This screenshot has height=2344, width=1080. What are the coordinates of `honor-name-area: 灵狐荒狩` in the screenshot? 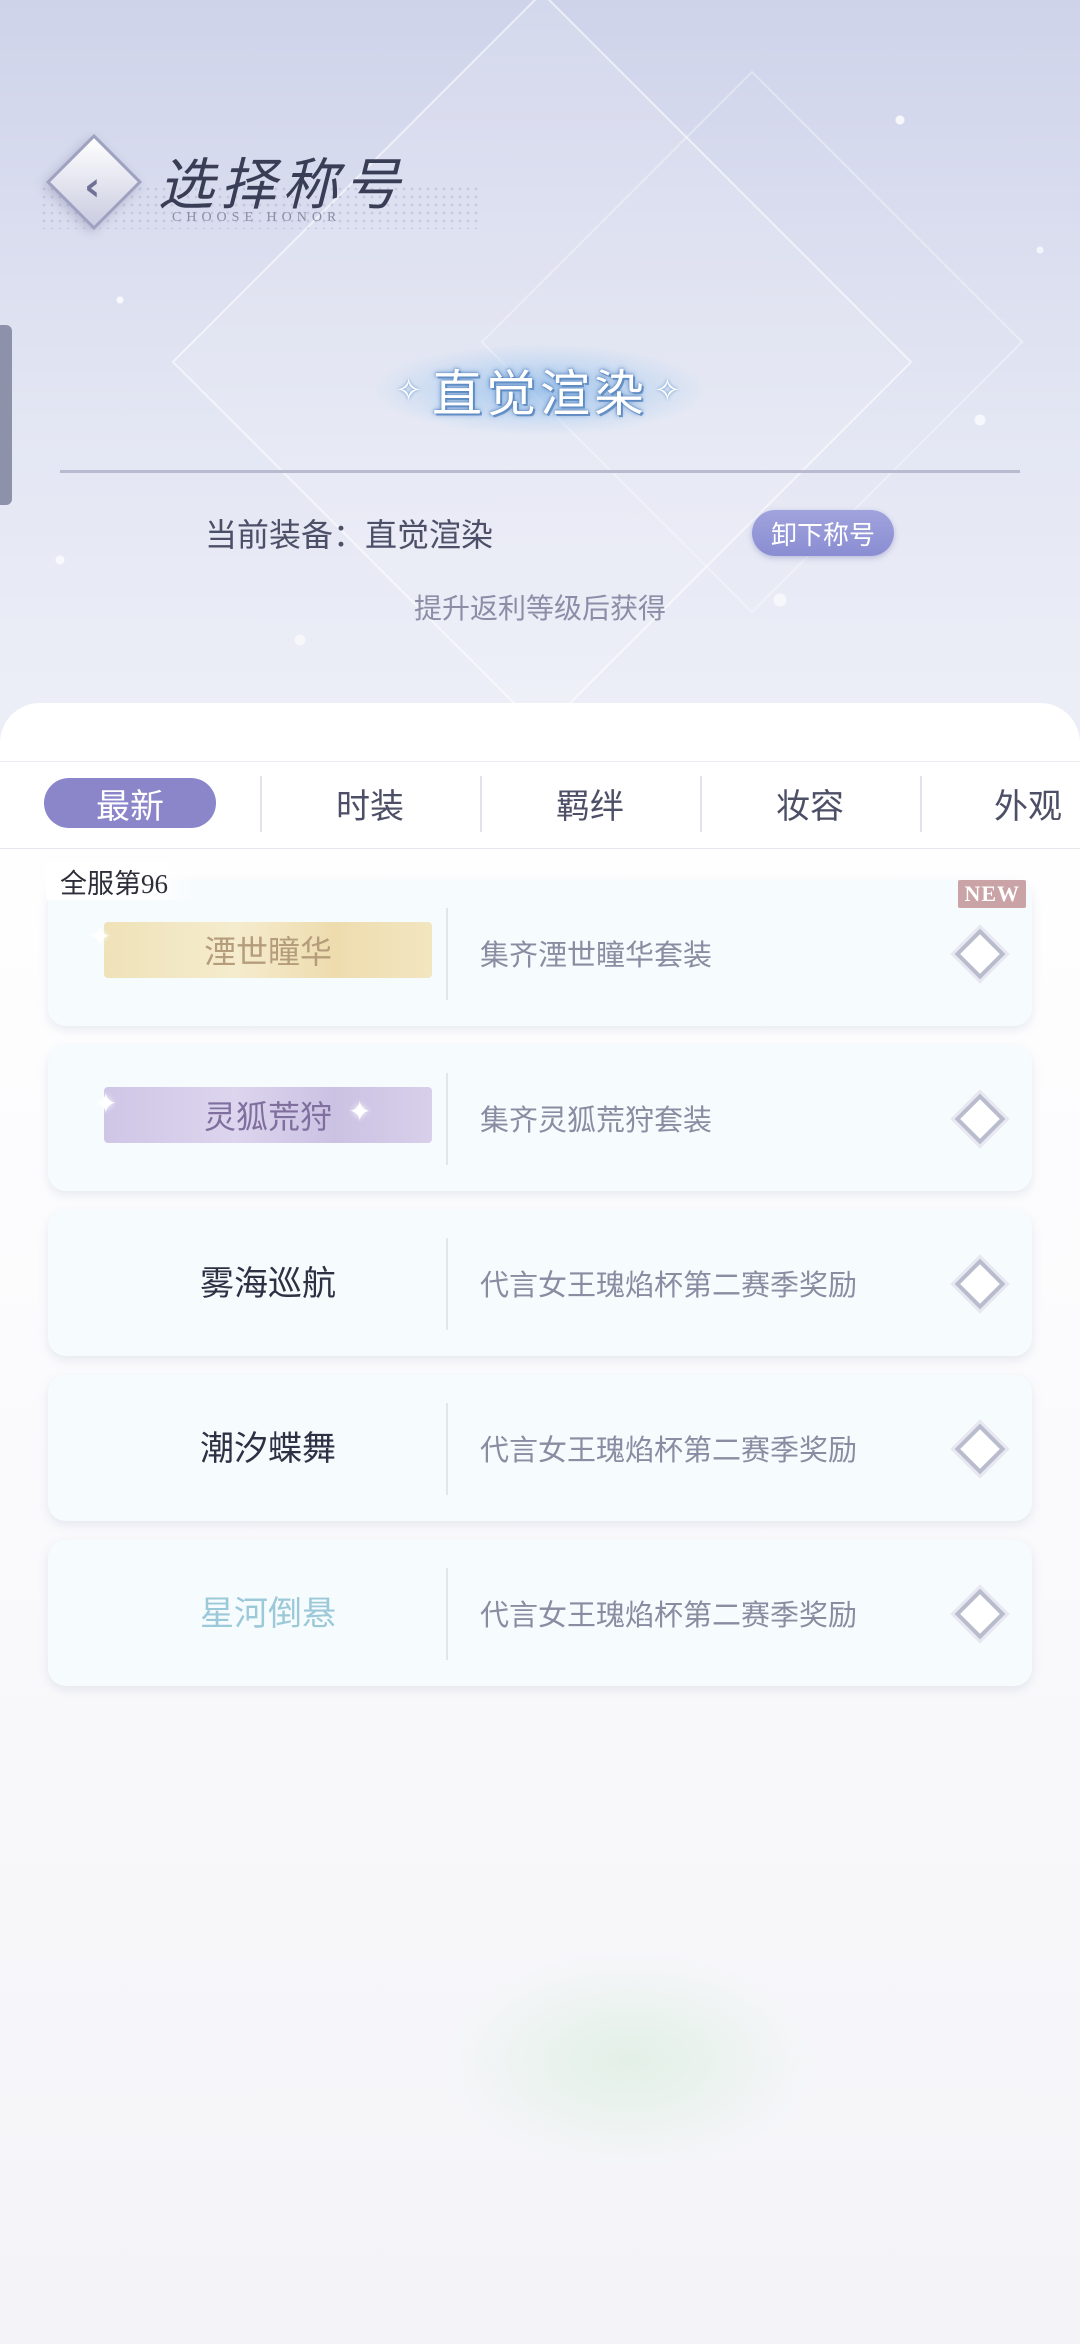 It's located at (268, 1115).